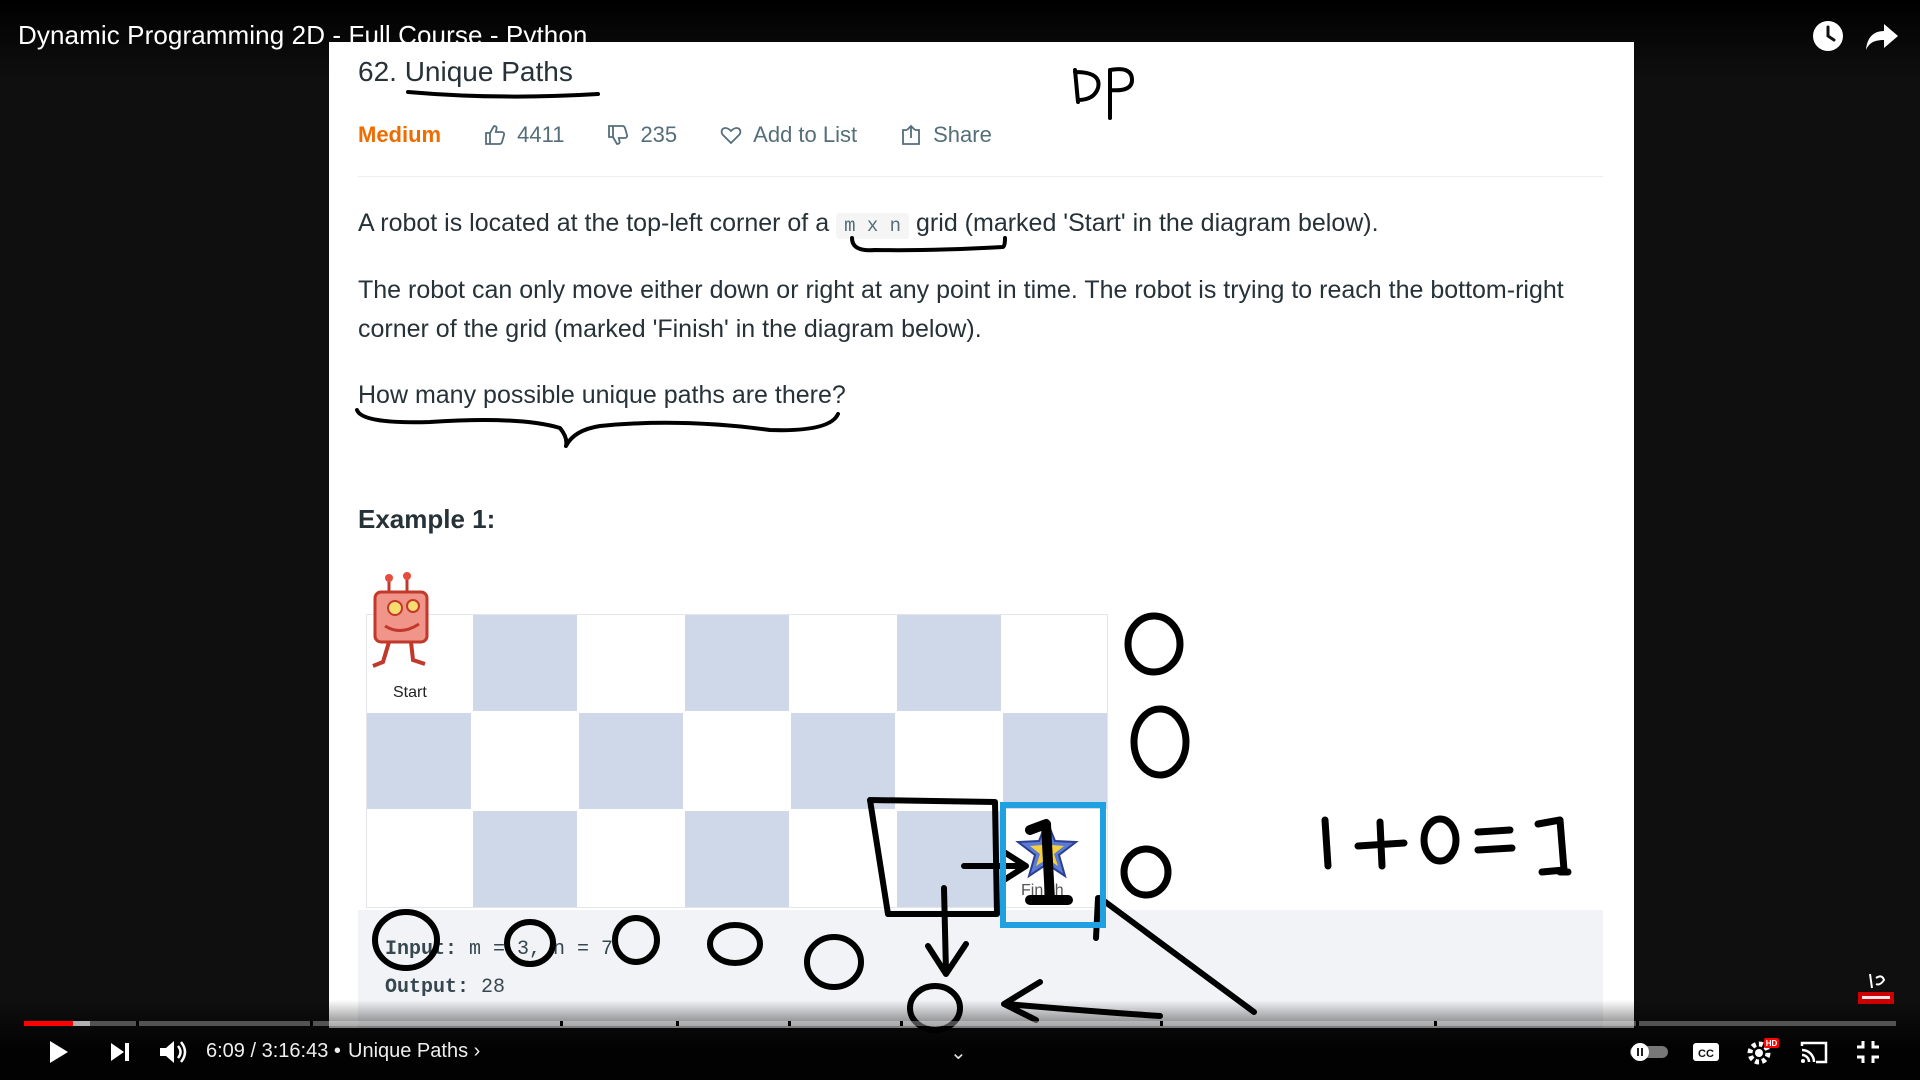  I want to click on time-display: 6:09 / 3:16:43 •, so click(273, 1051).